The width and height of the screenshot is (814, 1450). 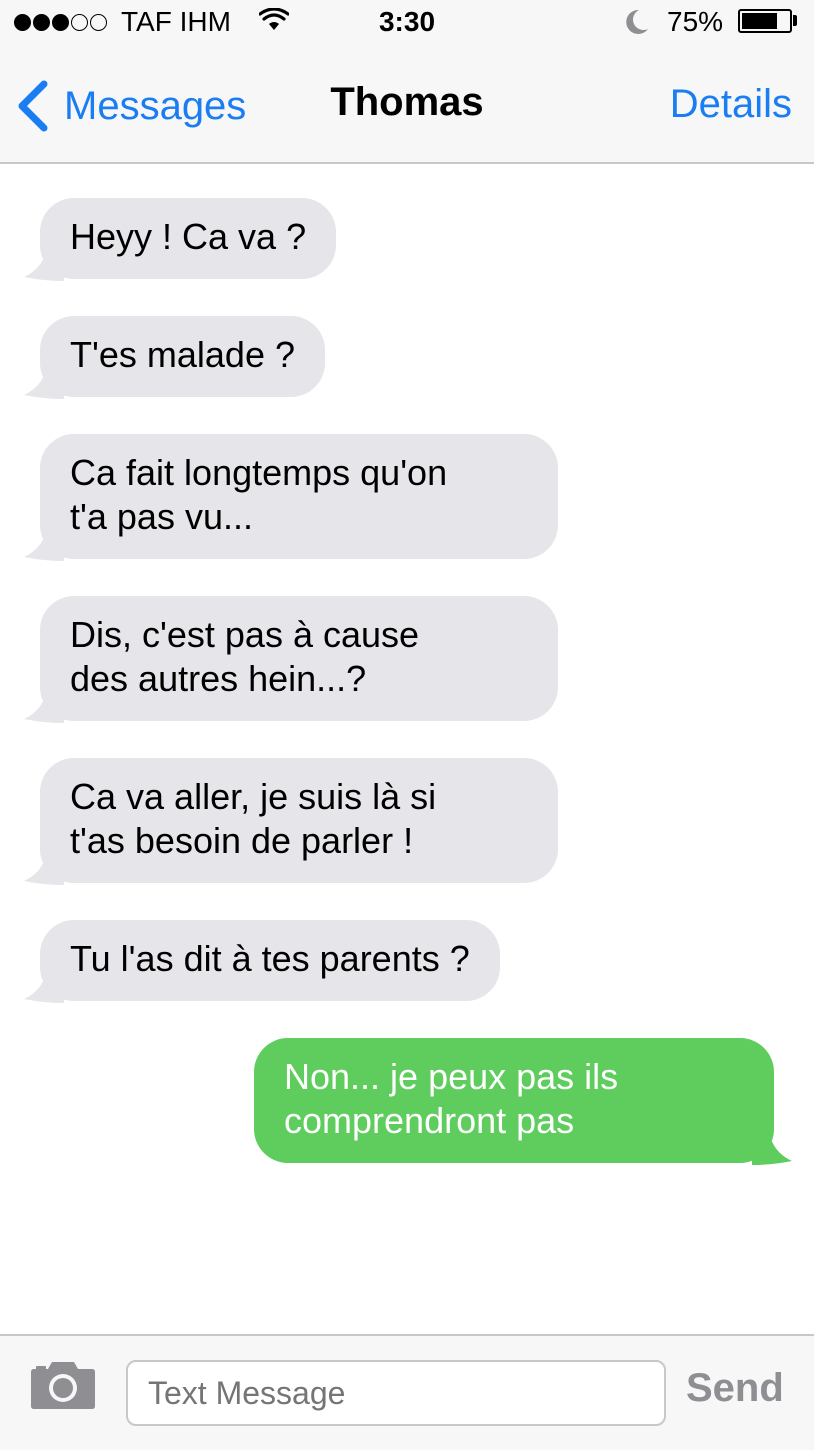 What do you see at coordinates (259, 472) in the screenshot?
I see `message-text-line: Ca fait longtemps qu'on` at bounding box center [259, 472].